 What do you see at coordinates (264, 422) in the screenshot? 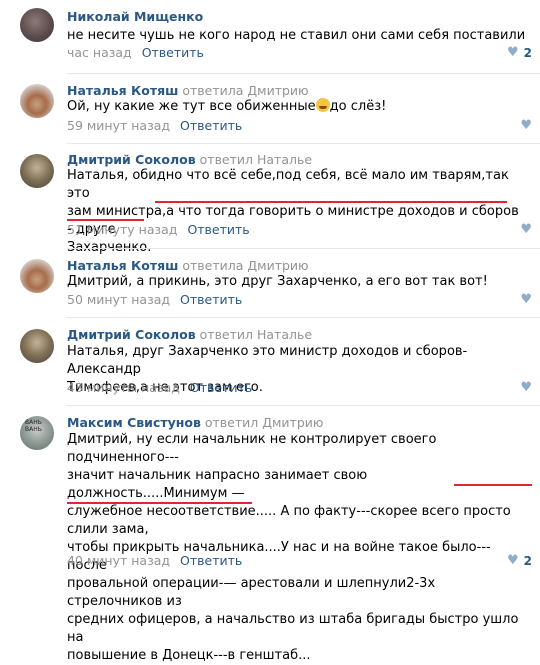
I see `replied-to: ответил Дмитрию` at bounding box center [264, 422].